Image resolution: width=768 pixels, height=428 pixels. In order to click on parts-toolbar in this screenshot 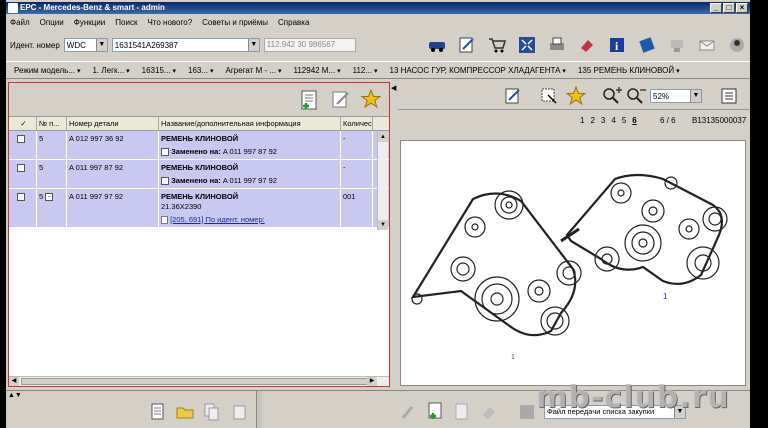, I will do `click(199, 100)`.